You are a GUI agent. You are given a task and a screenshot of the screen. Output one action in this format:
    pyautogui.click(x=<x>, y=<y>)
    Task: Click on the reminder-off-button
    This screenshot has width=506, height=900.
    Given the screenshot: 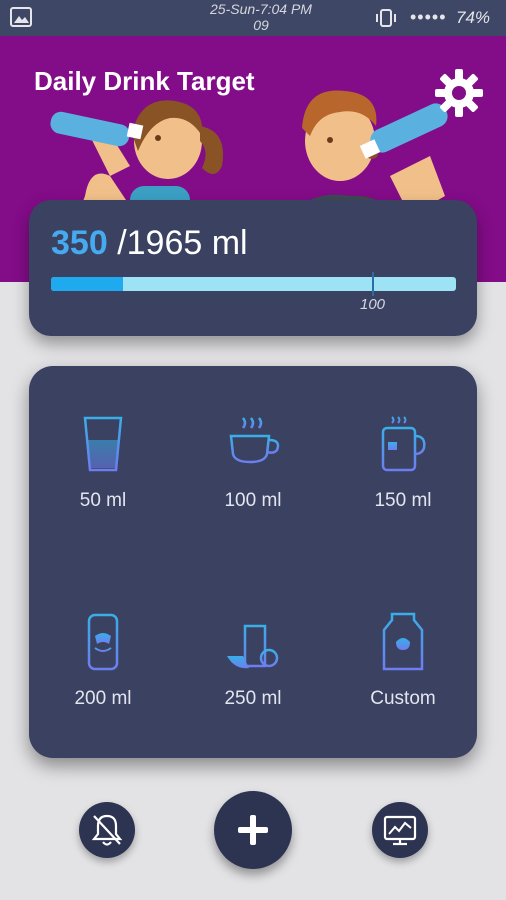 What is the action you would take?
    pyautogui.click(x=107, y=830)
    